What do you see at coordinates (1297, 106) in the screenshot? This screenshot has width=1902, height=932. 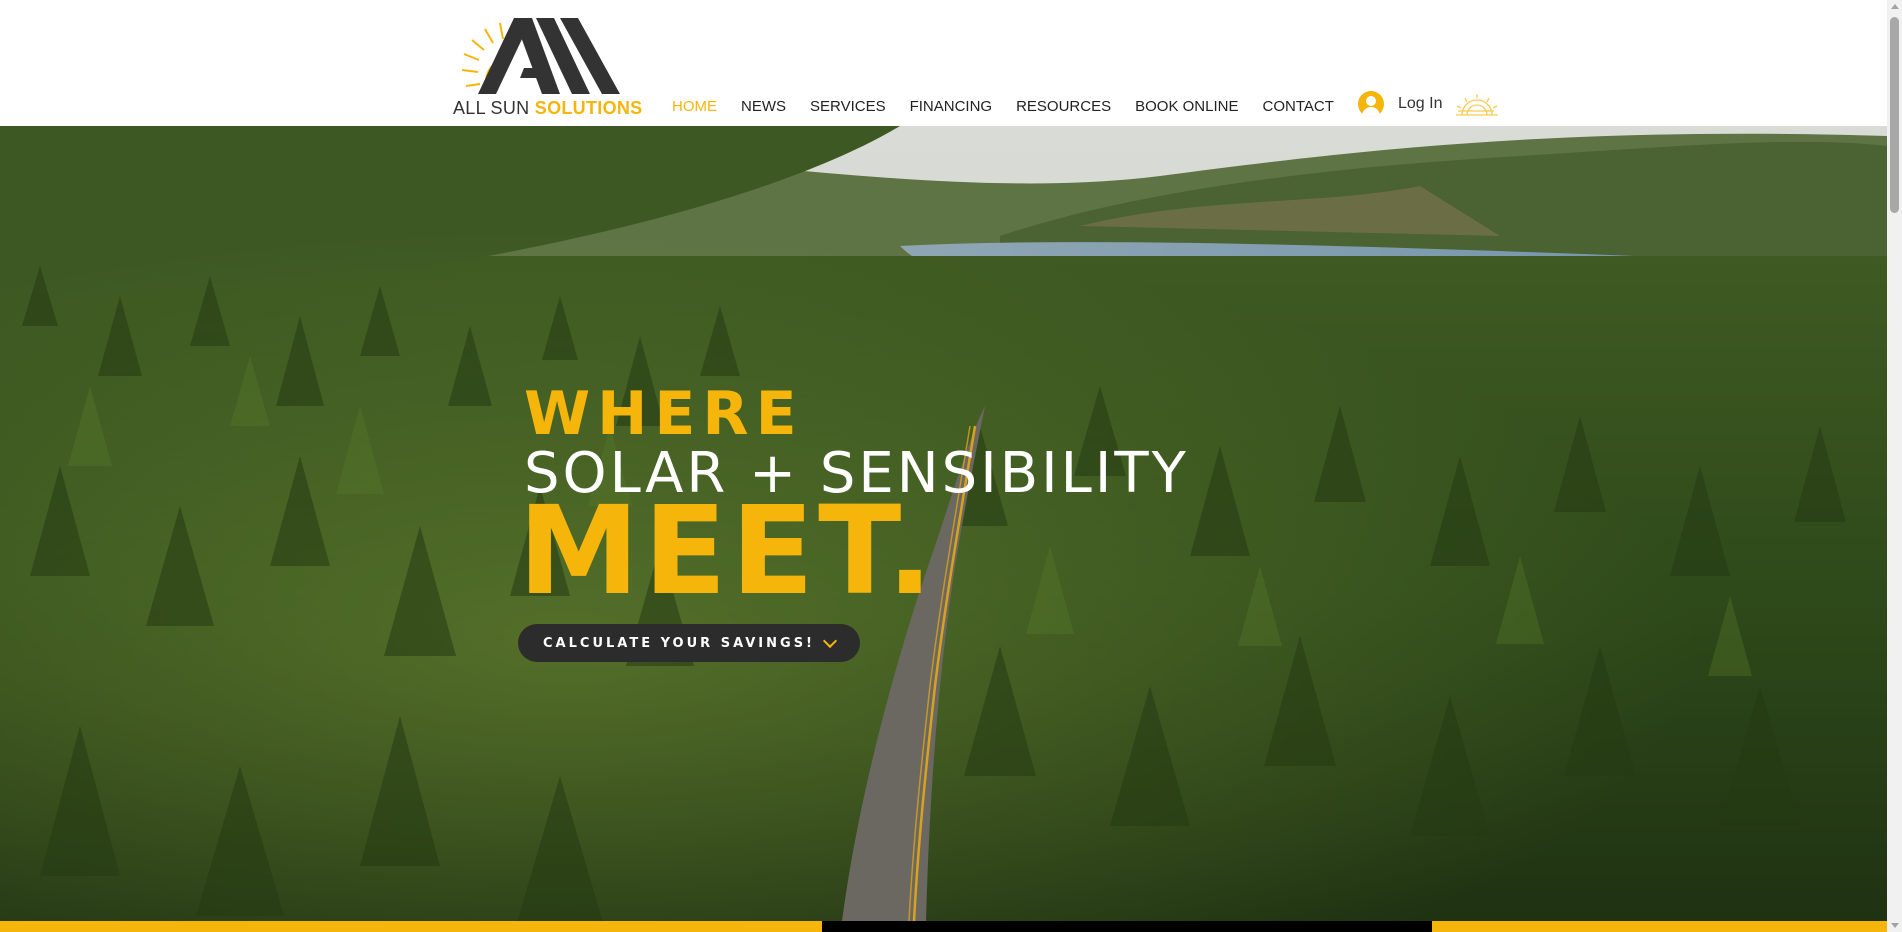 I see `nav-item-contact: CONTACT` at bounding box center [1297, 106].